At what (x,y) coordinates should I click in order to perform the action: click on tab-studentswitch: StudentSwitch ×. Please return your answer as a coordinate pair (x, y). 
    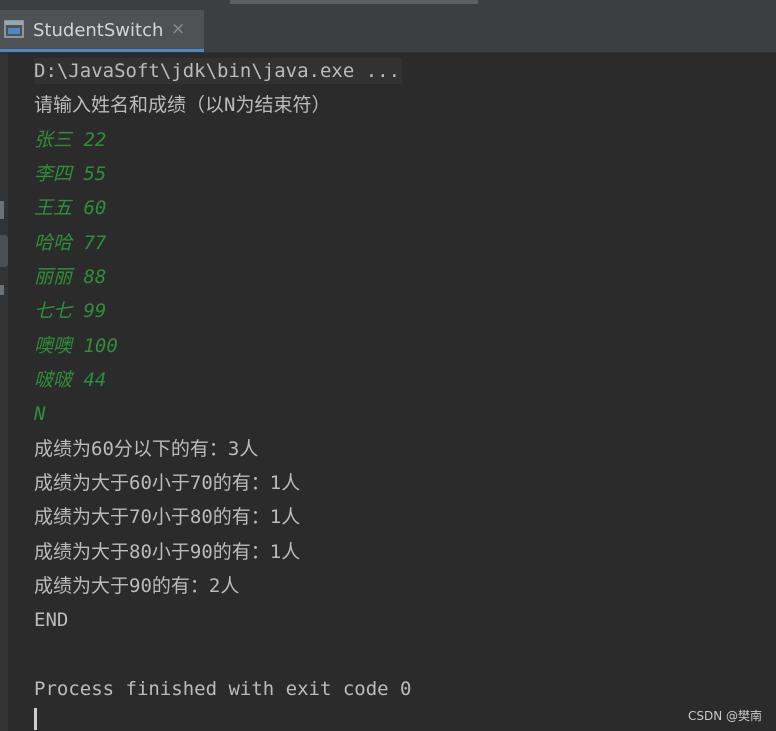
    Looking at the image, I should click on (102, 31).